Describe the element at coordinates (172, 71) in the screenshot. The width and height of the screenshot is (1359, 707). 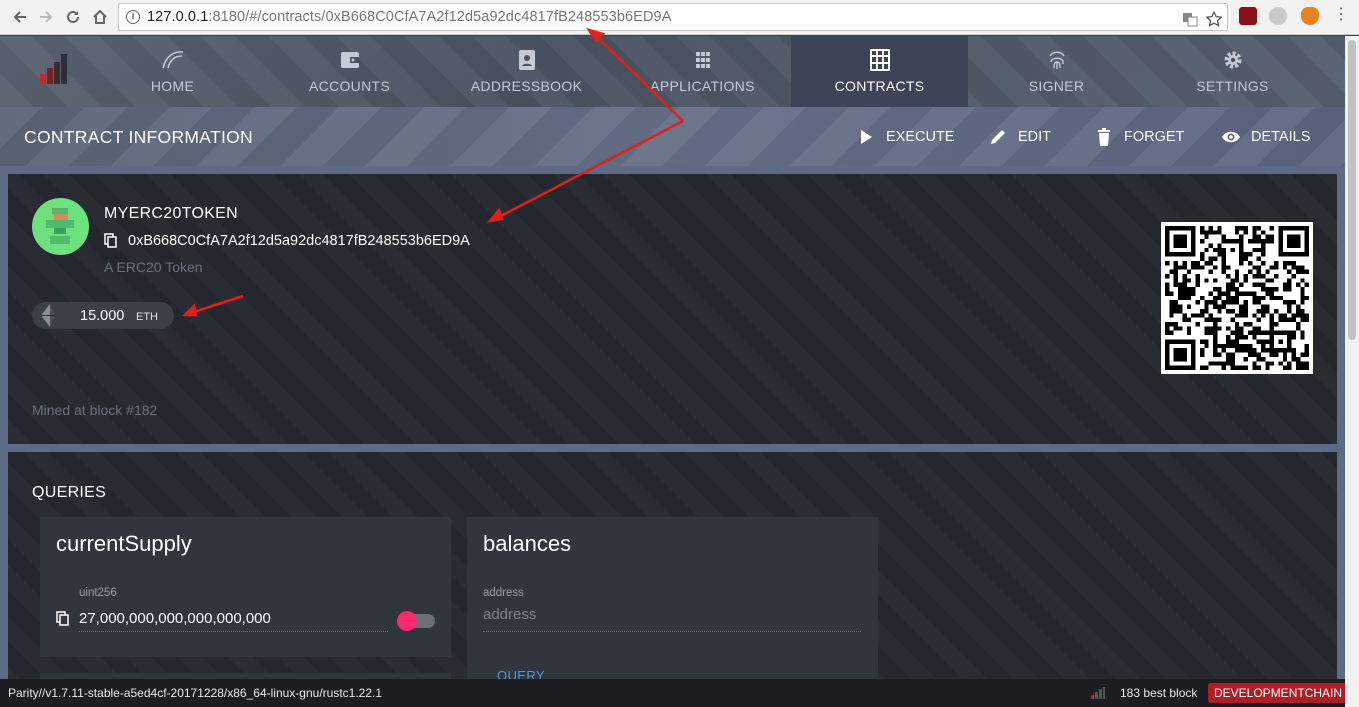
I see `tab-home: HOME` at that location.